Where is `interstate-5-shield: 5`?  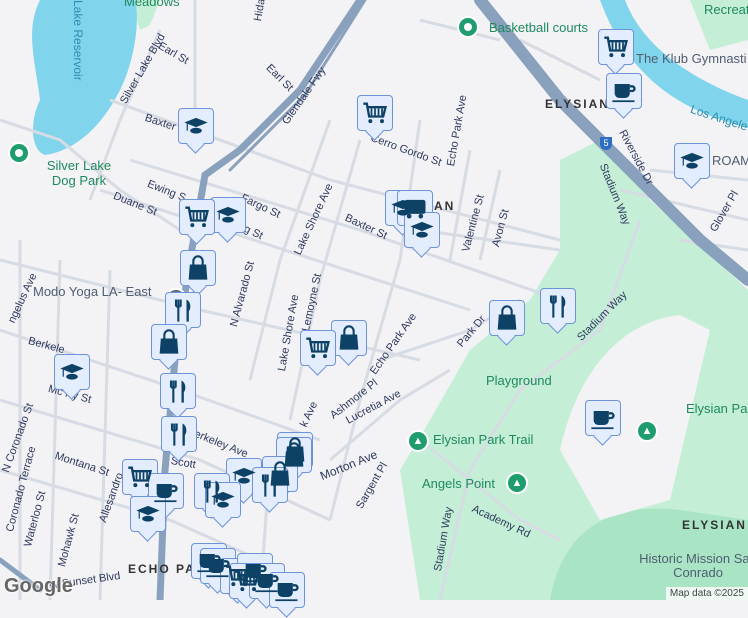
interstate-5-shield: 5 is located at coordinates (606, 143).